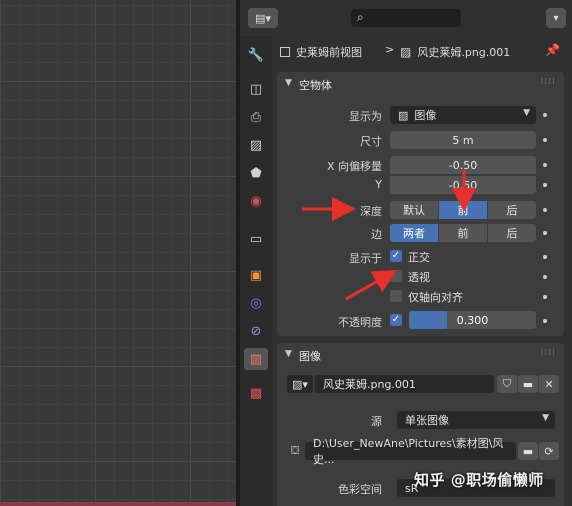 The width and height of the screenshot is (572, 506). What do you see at coordinates (389, 235) in the screenshot?
I see `annotation-arrows` at bounding box center [389, 235].